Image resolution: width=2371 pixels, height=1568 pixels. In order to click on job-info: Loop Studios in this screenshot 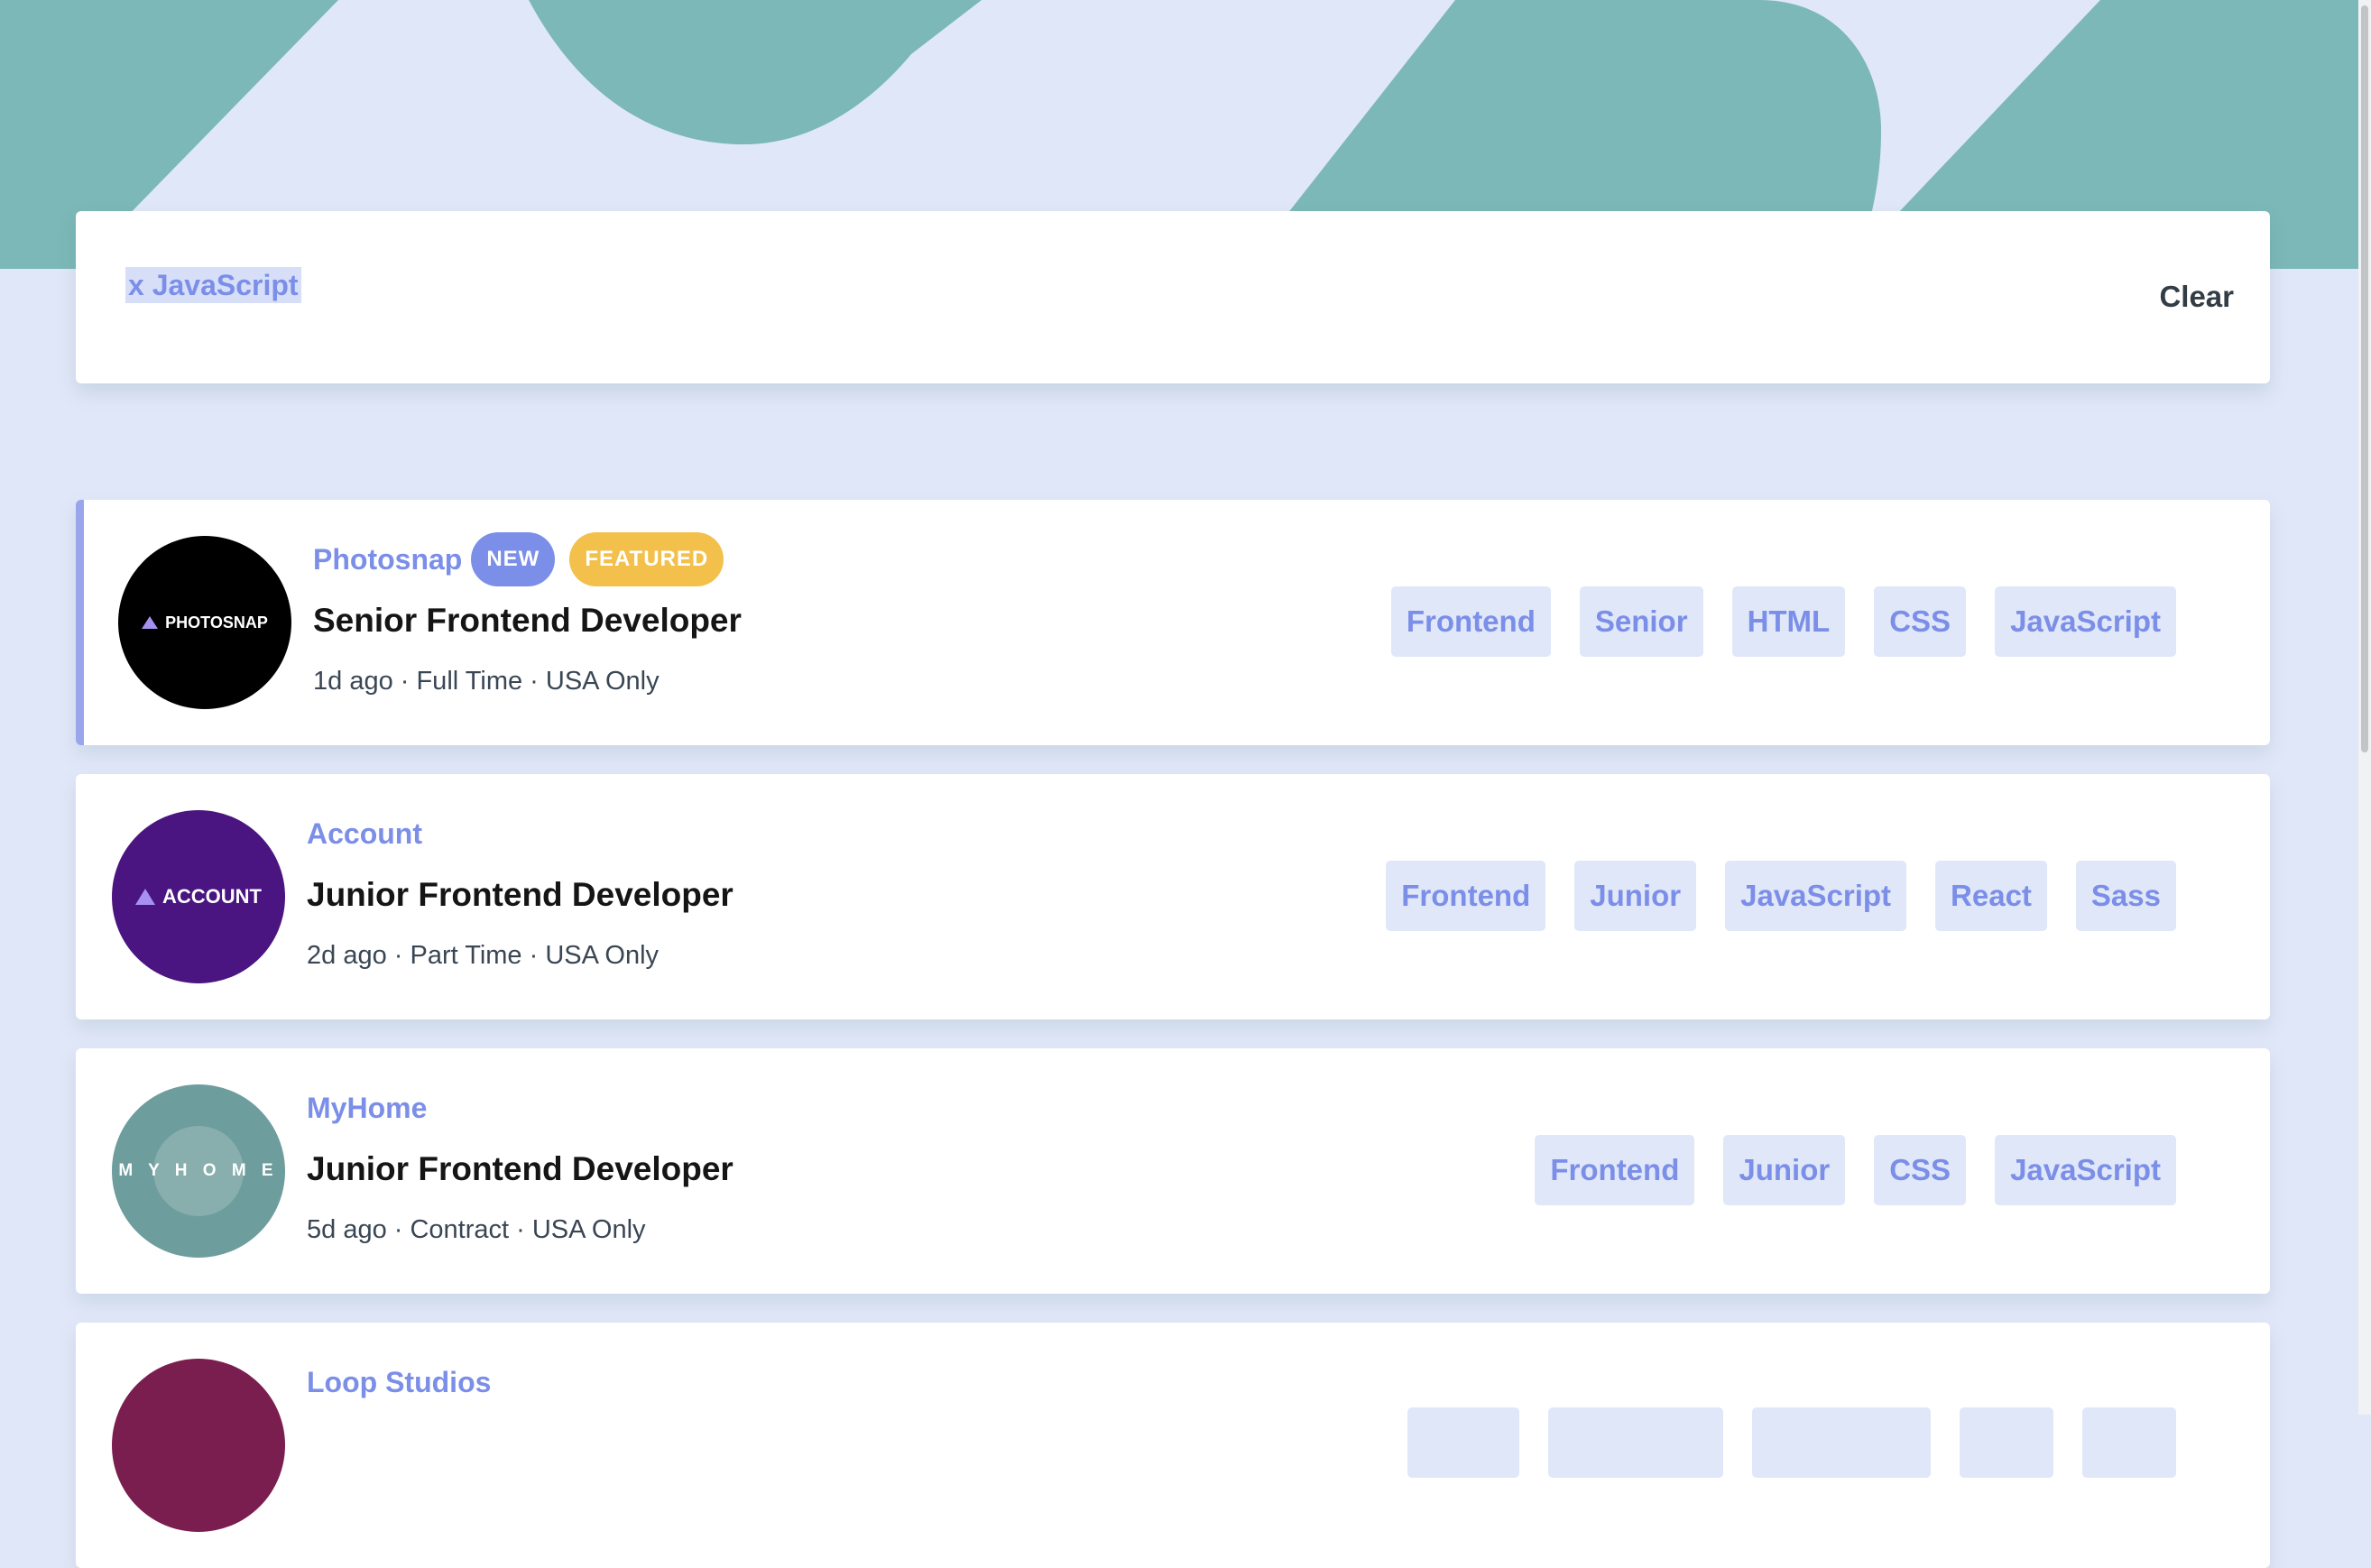, I will do `click(399, 1382)`.